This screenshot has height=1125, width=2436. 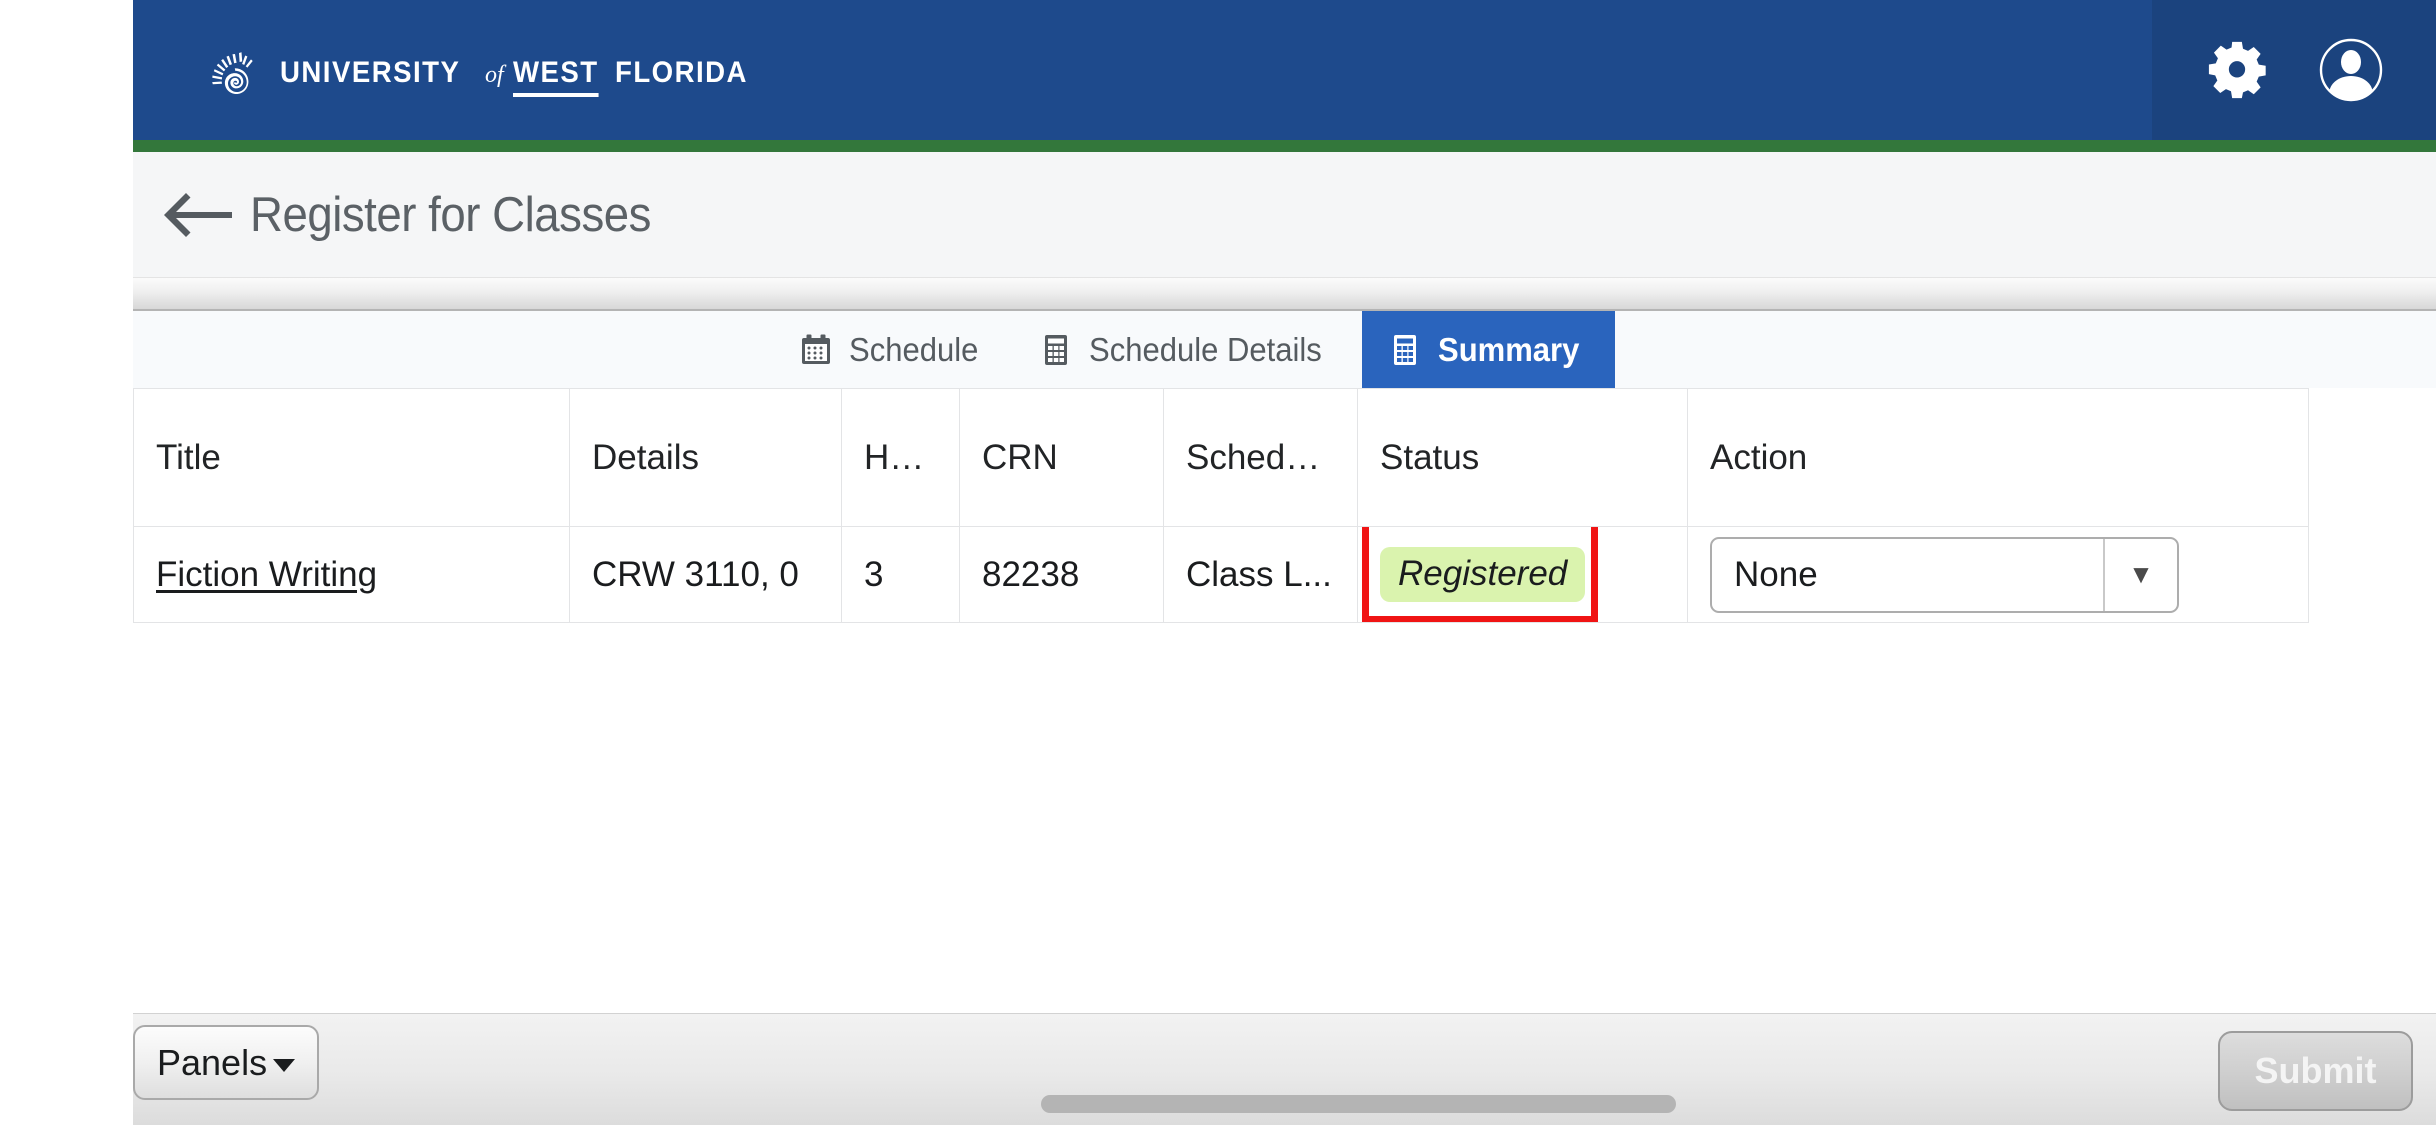 What do you see at coordinates (2140, 574) in the screenshot?
I see `chevron-down-icon: ▼` at bounding box center [2140, 574].